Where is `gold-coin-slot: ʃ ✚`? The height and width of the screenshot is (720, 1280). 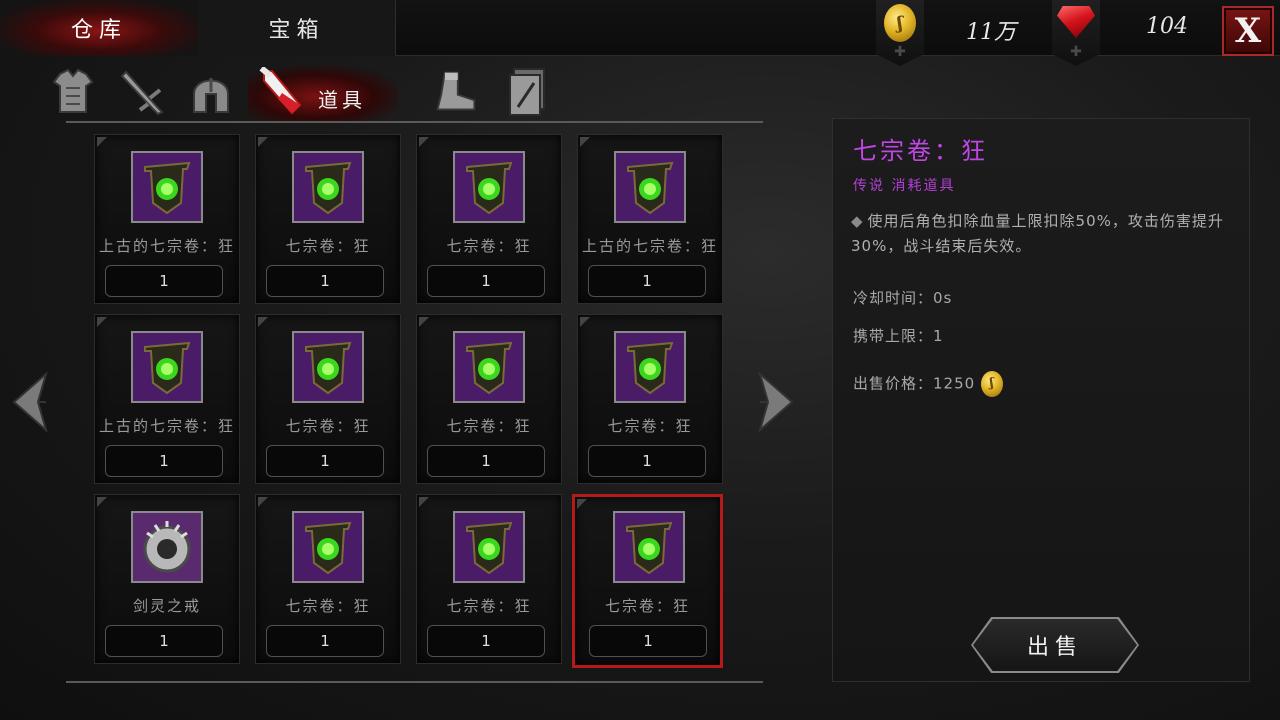
gold-coin-slot: ʃ ✚ is located at coordinates (900, 33).